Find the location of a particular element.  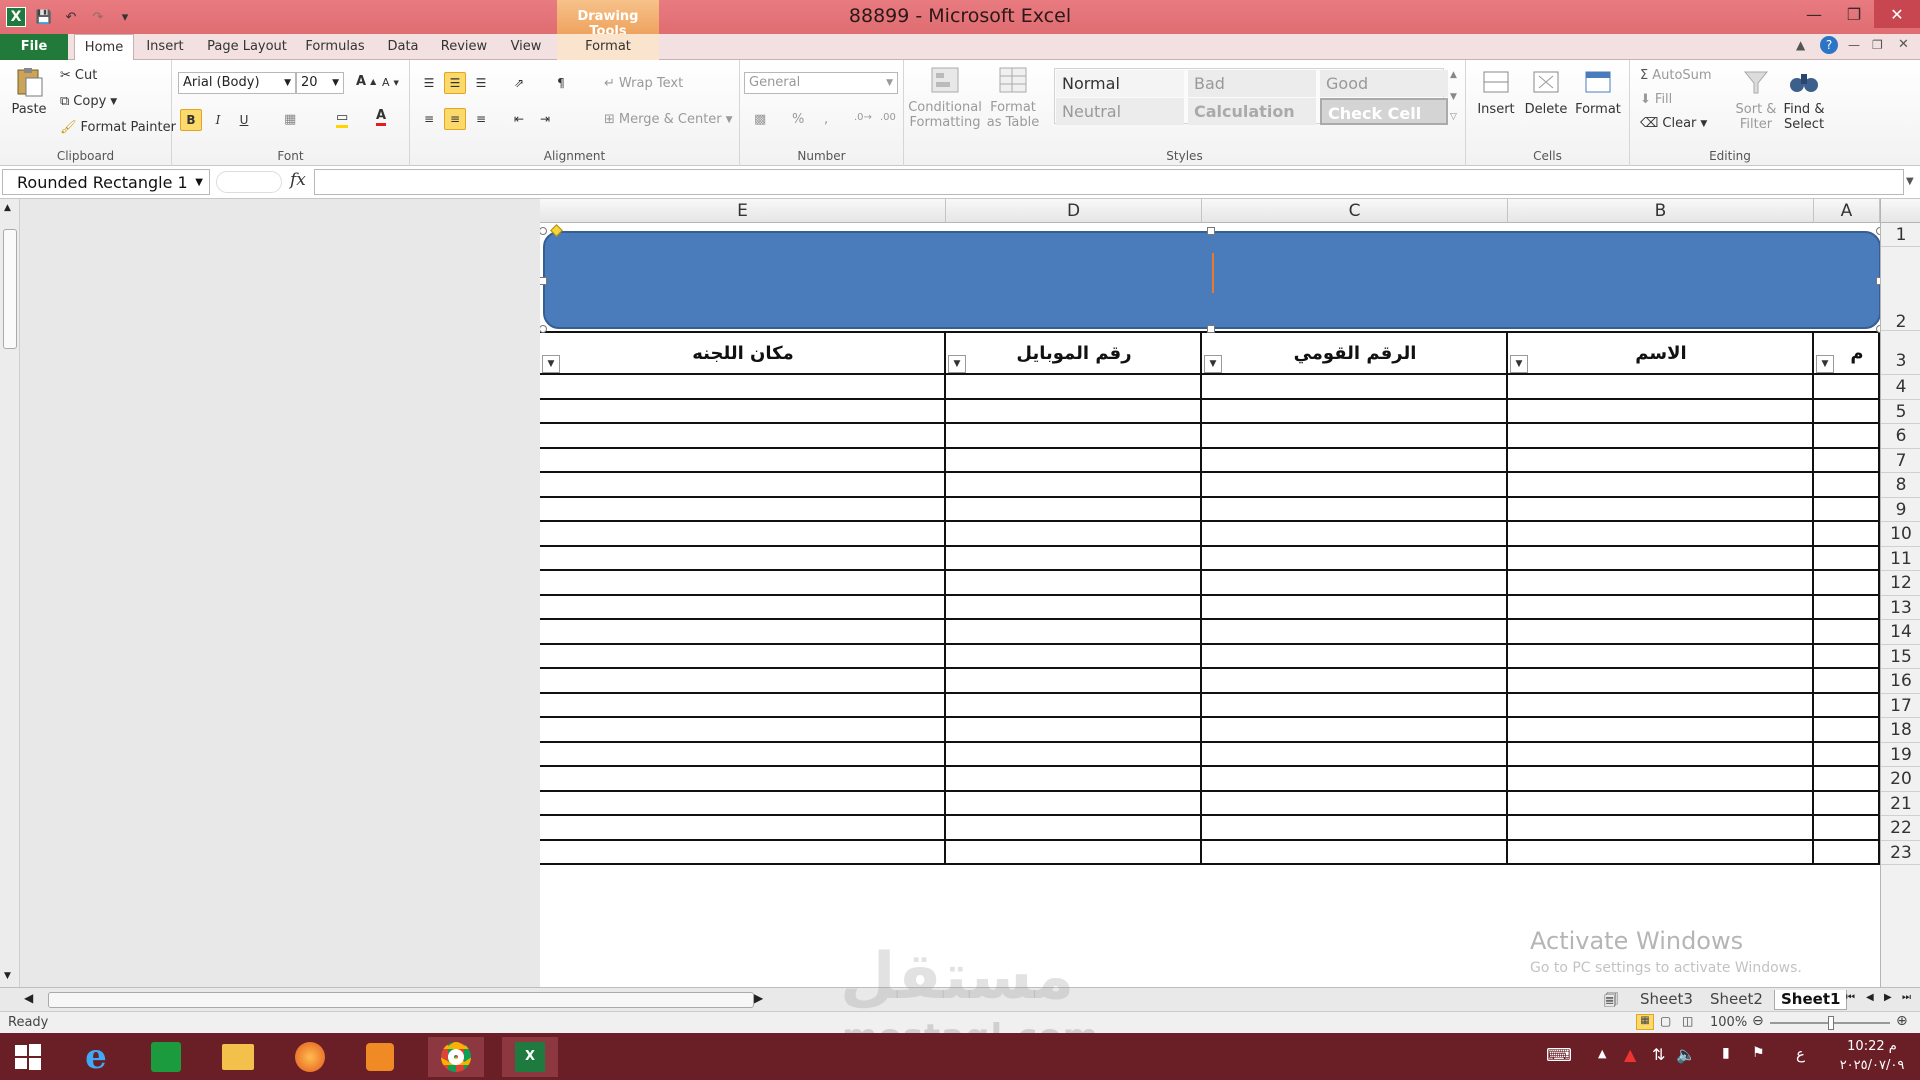

underline-button: U is located at coordinates (244, 120).